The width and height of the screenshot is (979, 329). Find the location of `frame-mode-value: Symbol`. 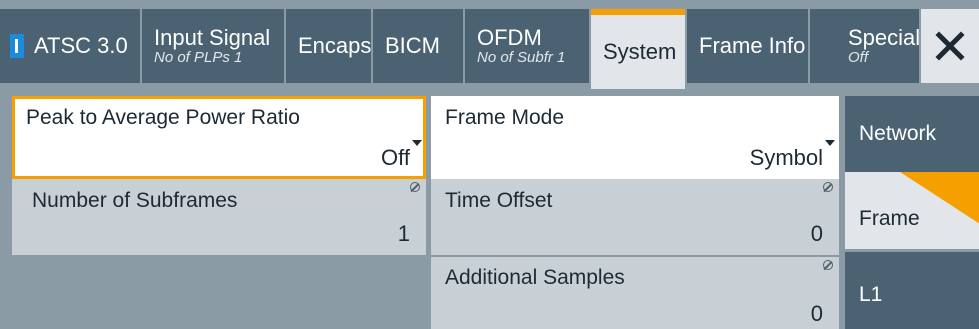

frame-mode-value: Symbol is located at coordinates (786, 157).